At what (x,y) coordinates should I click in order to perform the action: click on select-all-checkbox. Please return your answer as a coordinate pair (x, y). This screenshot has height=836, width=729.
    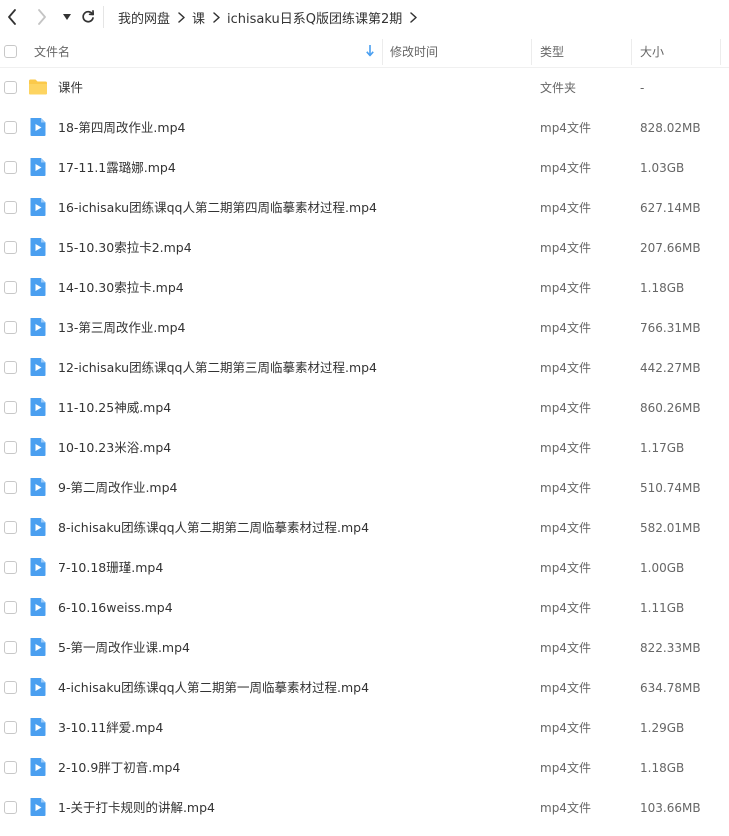
    Looking at the image, I should click on (10, 51).